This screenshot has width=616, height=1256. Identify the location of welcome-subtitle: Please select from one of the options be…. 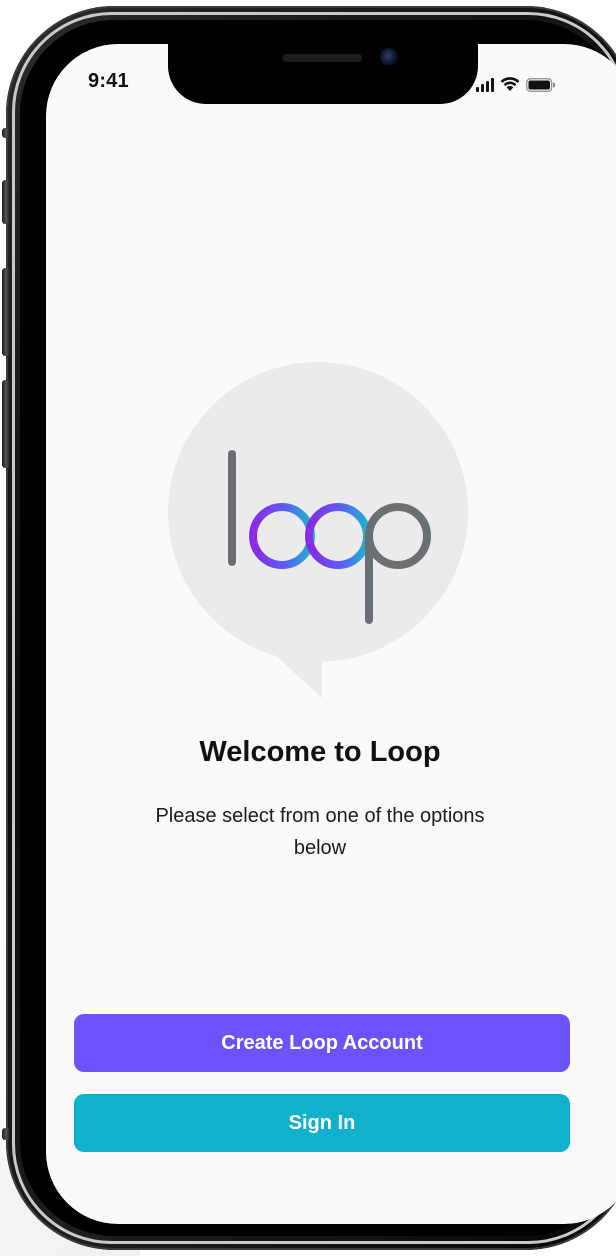
(320, 832).